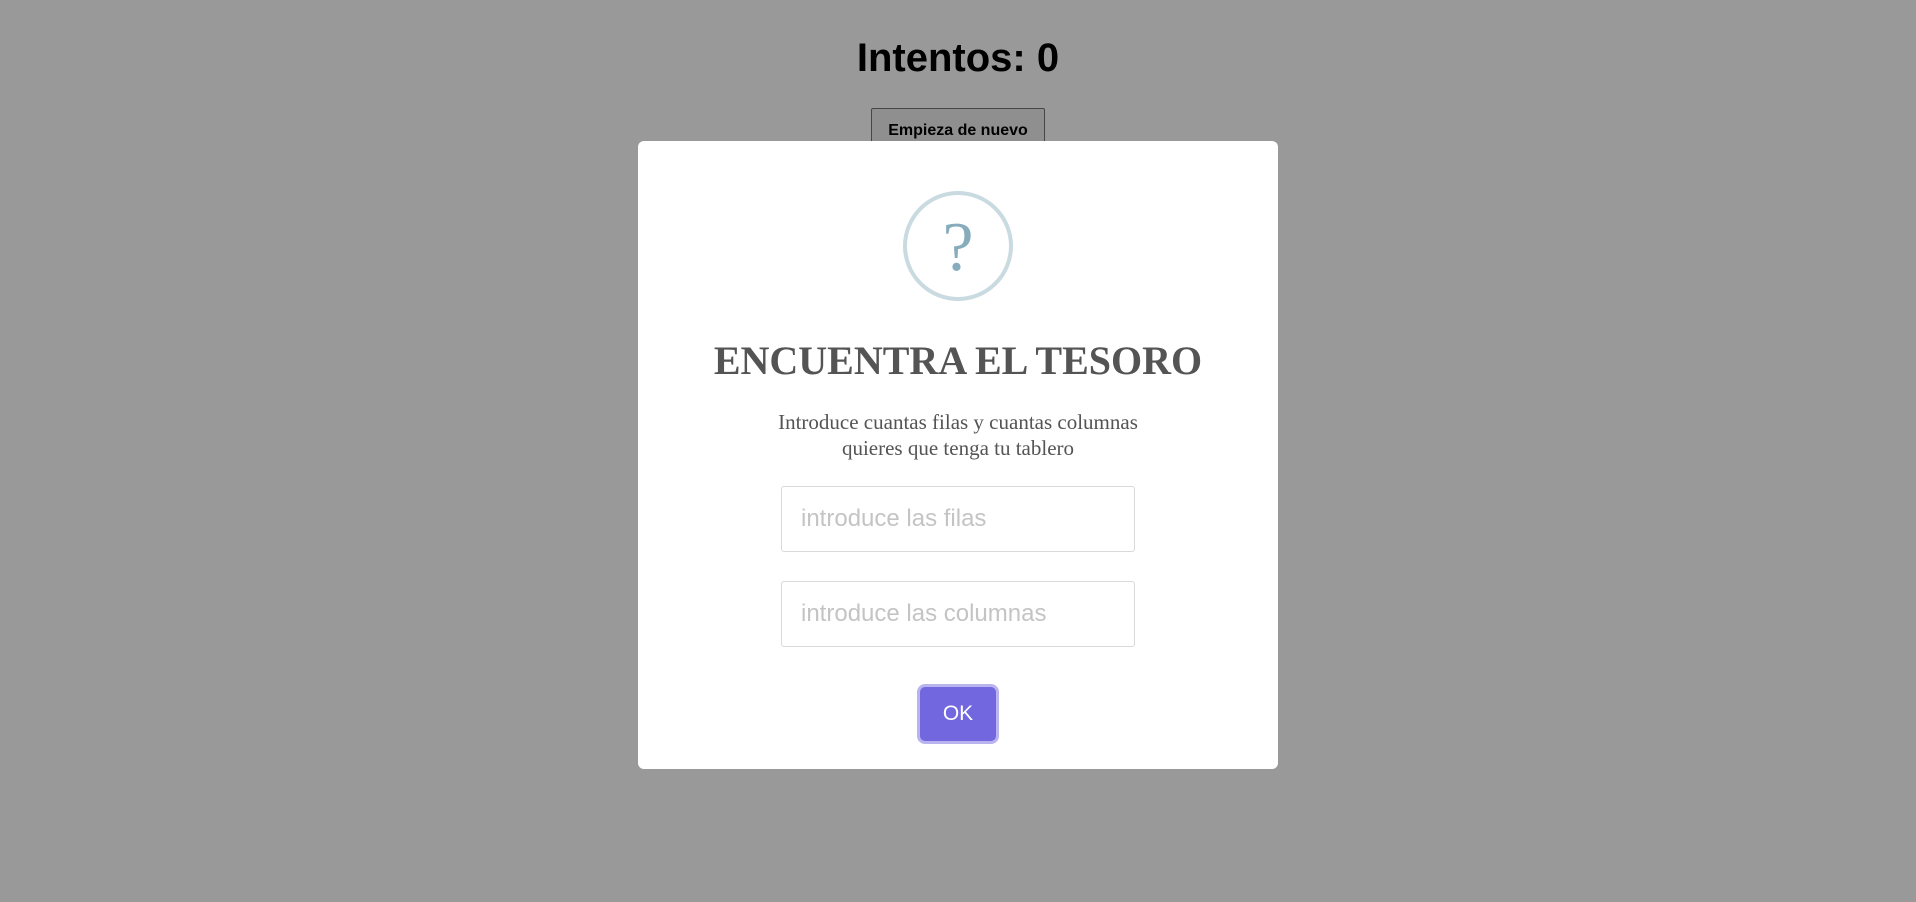 This screenshot has width=1916, height=902. I want to click on question-mark-glyph: ?, so click(958, 247).